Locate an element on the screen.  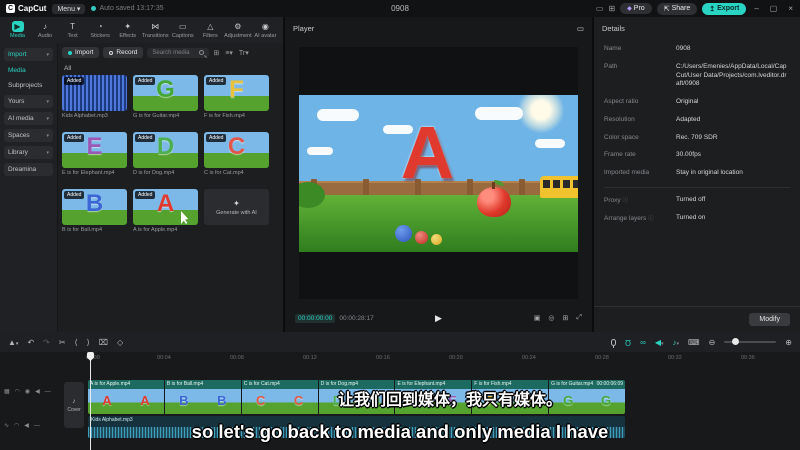
sparkle-icon: ✦ is located at coordinates (236, 203).